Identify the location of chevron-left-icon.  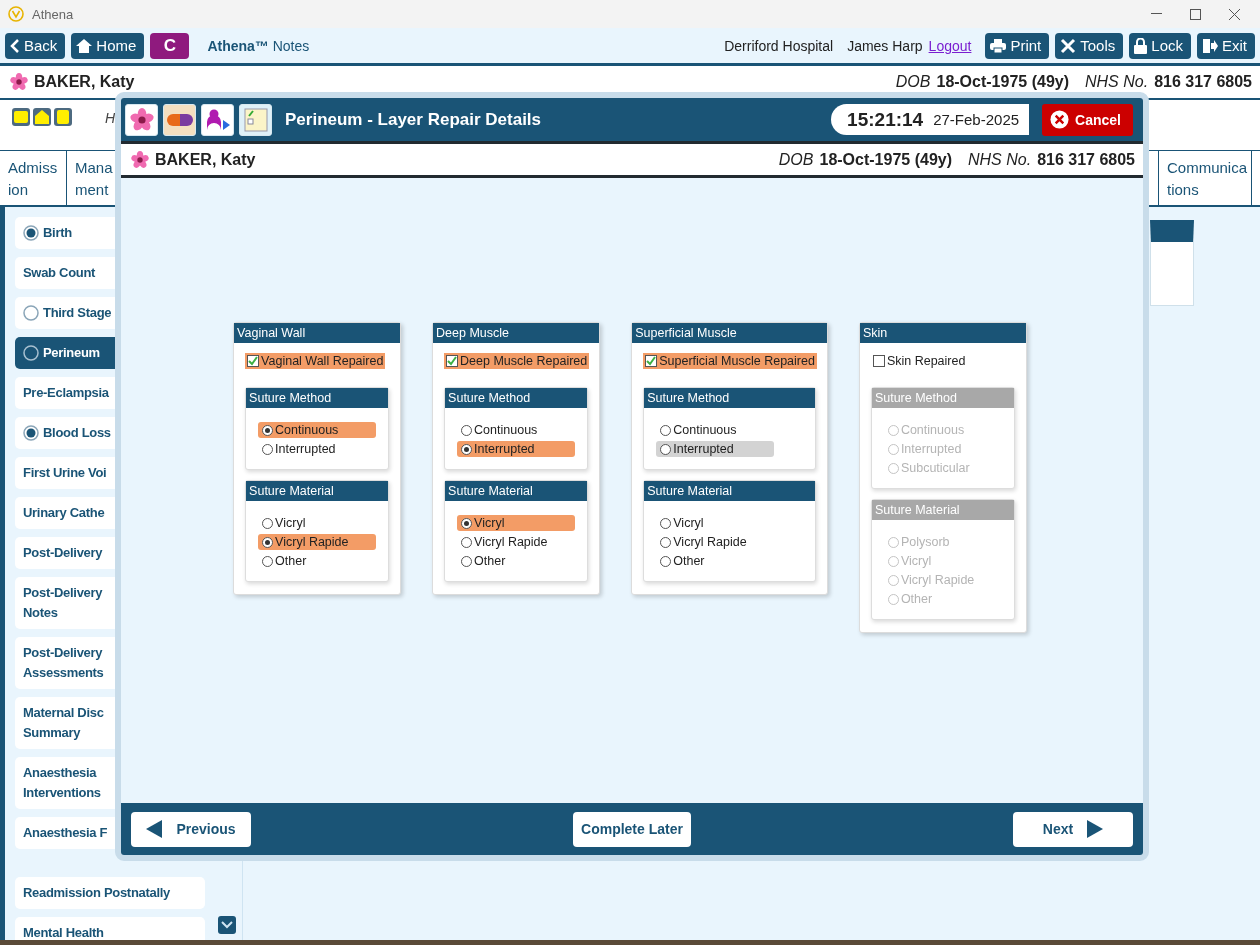
(15, 45).